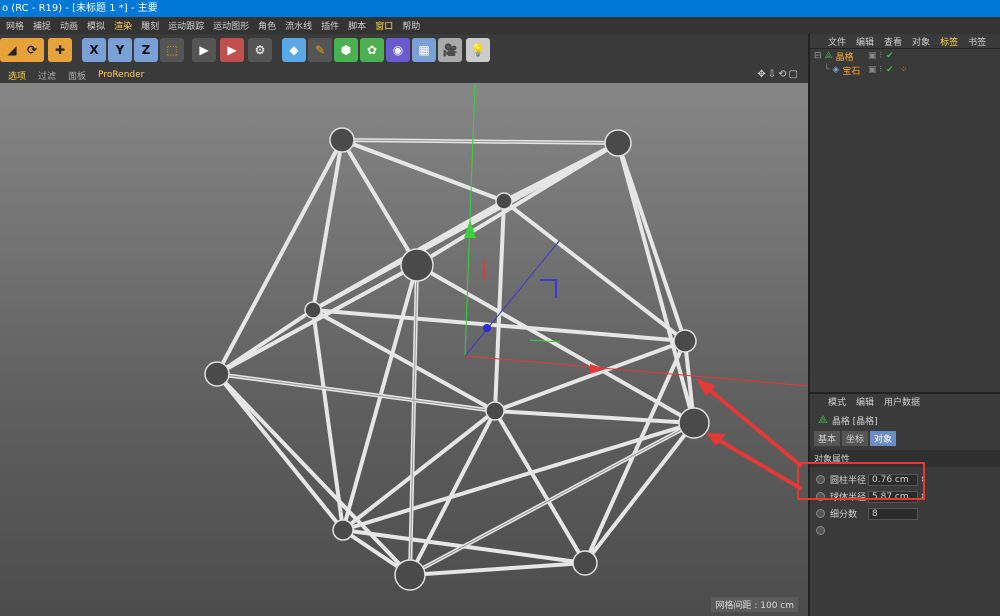  I want to click on z-axis-button: Z, so click(146, 50).